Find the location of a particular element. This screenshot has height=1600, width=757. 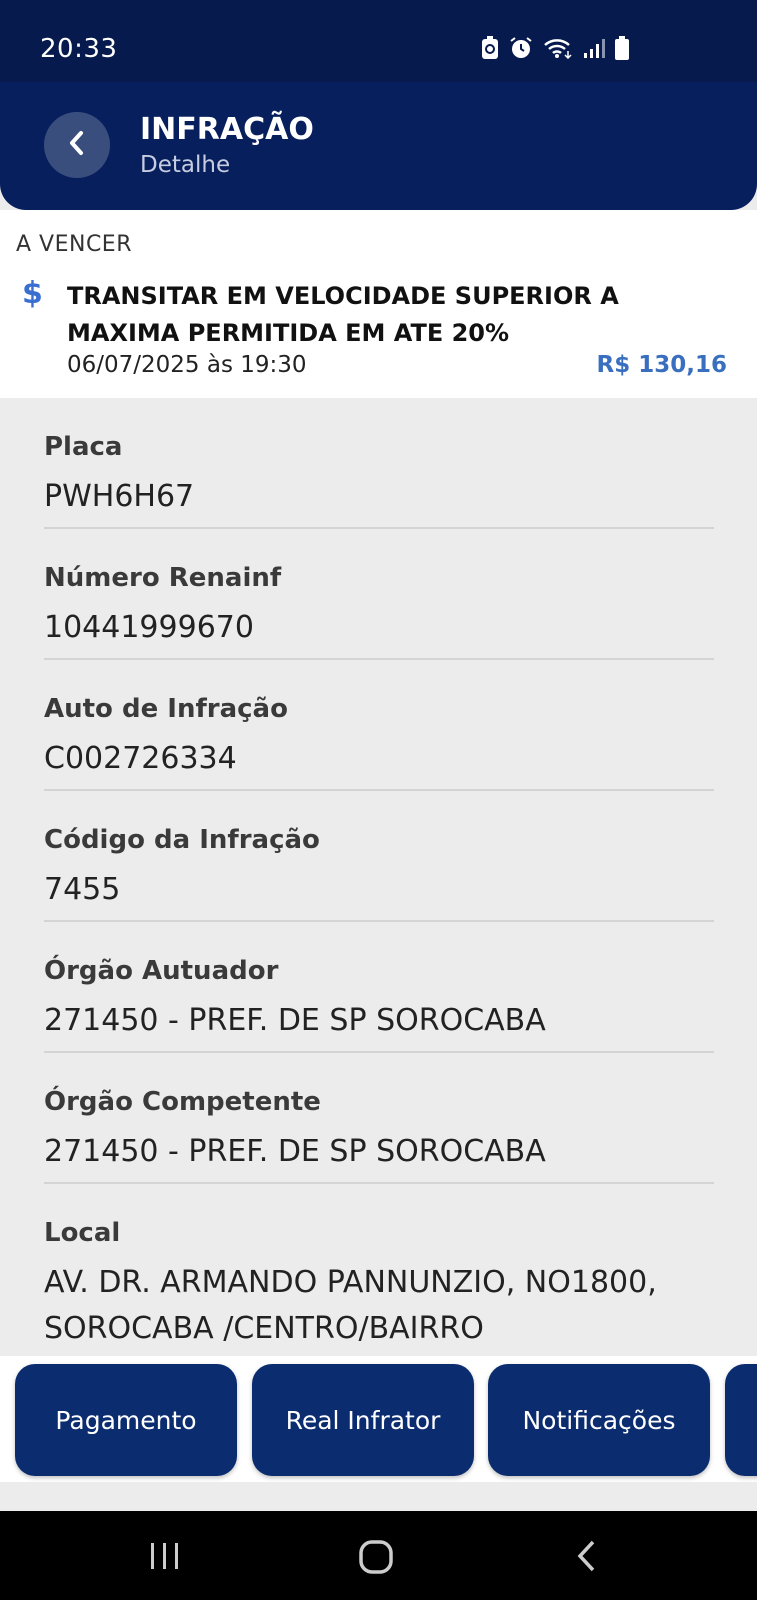

field-label: Placa is located at coordinates (83, 447).